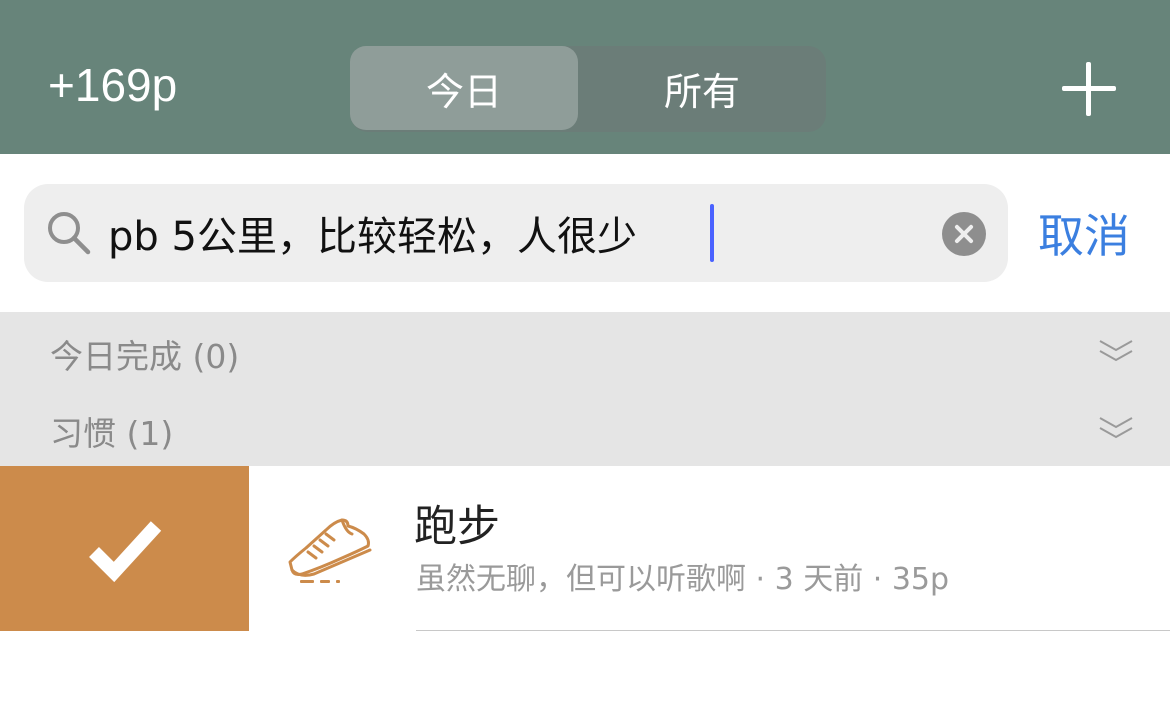 The image size is (1170, 711). I want to click on section-header-today-completed: 今日完成 (0), so click(585, 350).